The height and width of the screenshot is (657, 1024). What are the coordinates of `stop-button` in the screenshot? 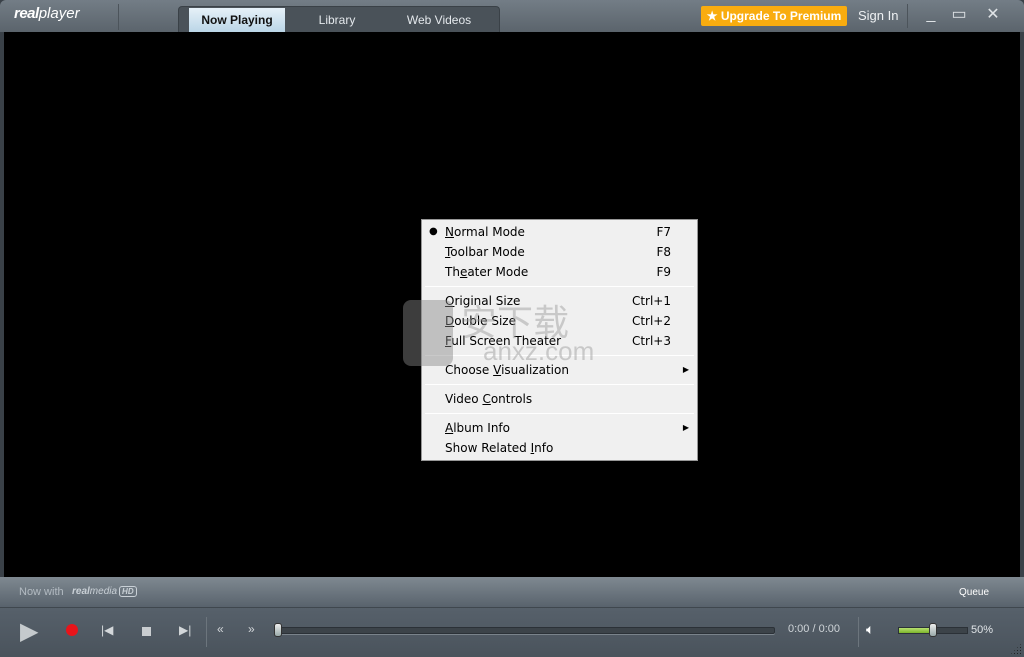 It's located at (146, 631).